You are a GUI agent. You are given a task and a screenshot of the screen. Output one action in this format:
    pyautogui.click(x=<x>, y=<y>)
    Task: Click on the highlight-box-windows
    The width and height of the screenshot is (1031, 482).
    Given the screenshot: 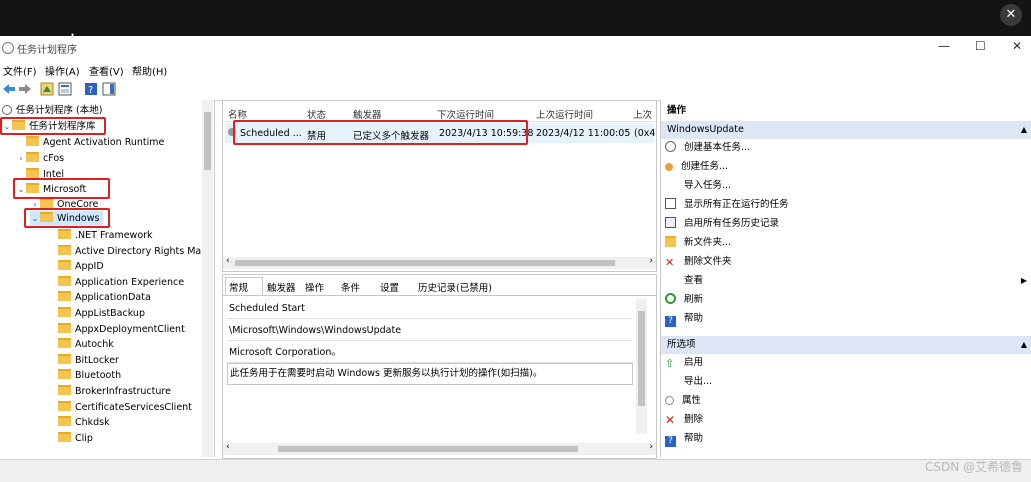 What is the action you would take?
    pyautogui.click(x=67, y=218)
    